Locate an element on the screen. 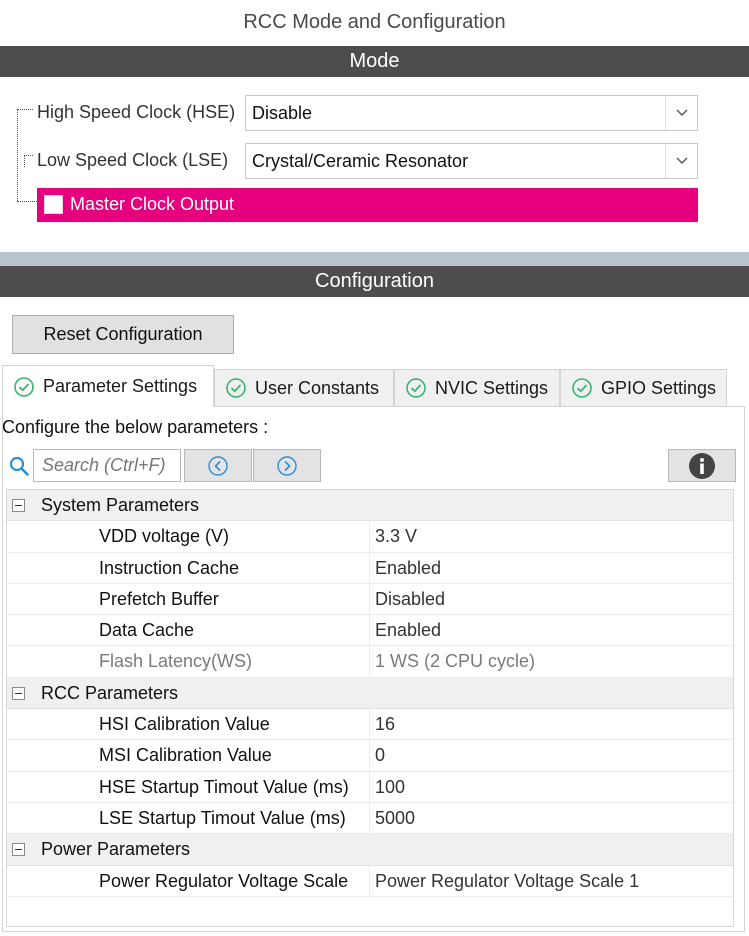 The image size is (749, 936). parameter-name: MSI Calibration Value is located at coordinates (185, 755).